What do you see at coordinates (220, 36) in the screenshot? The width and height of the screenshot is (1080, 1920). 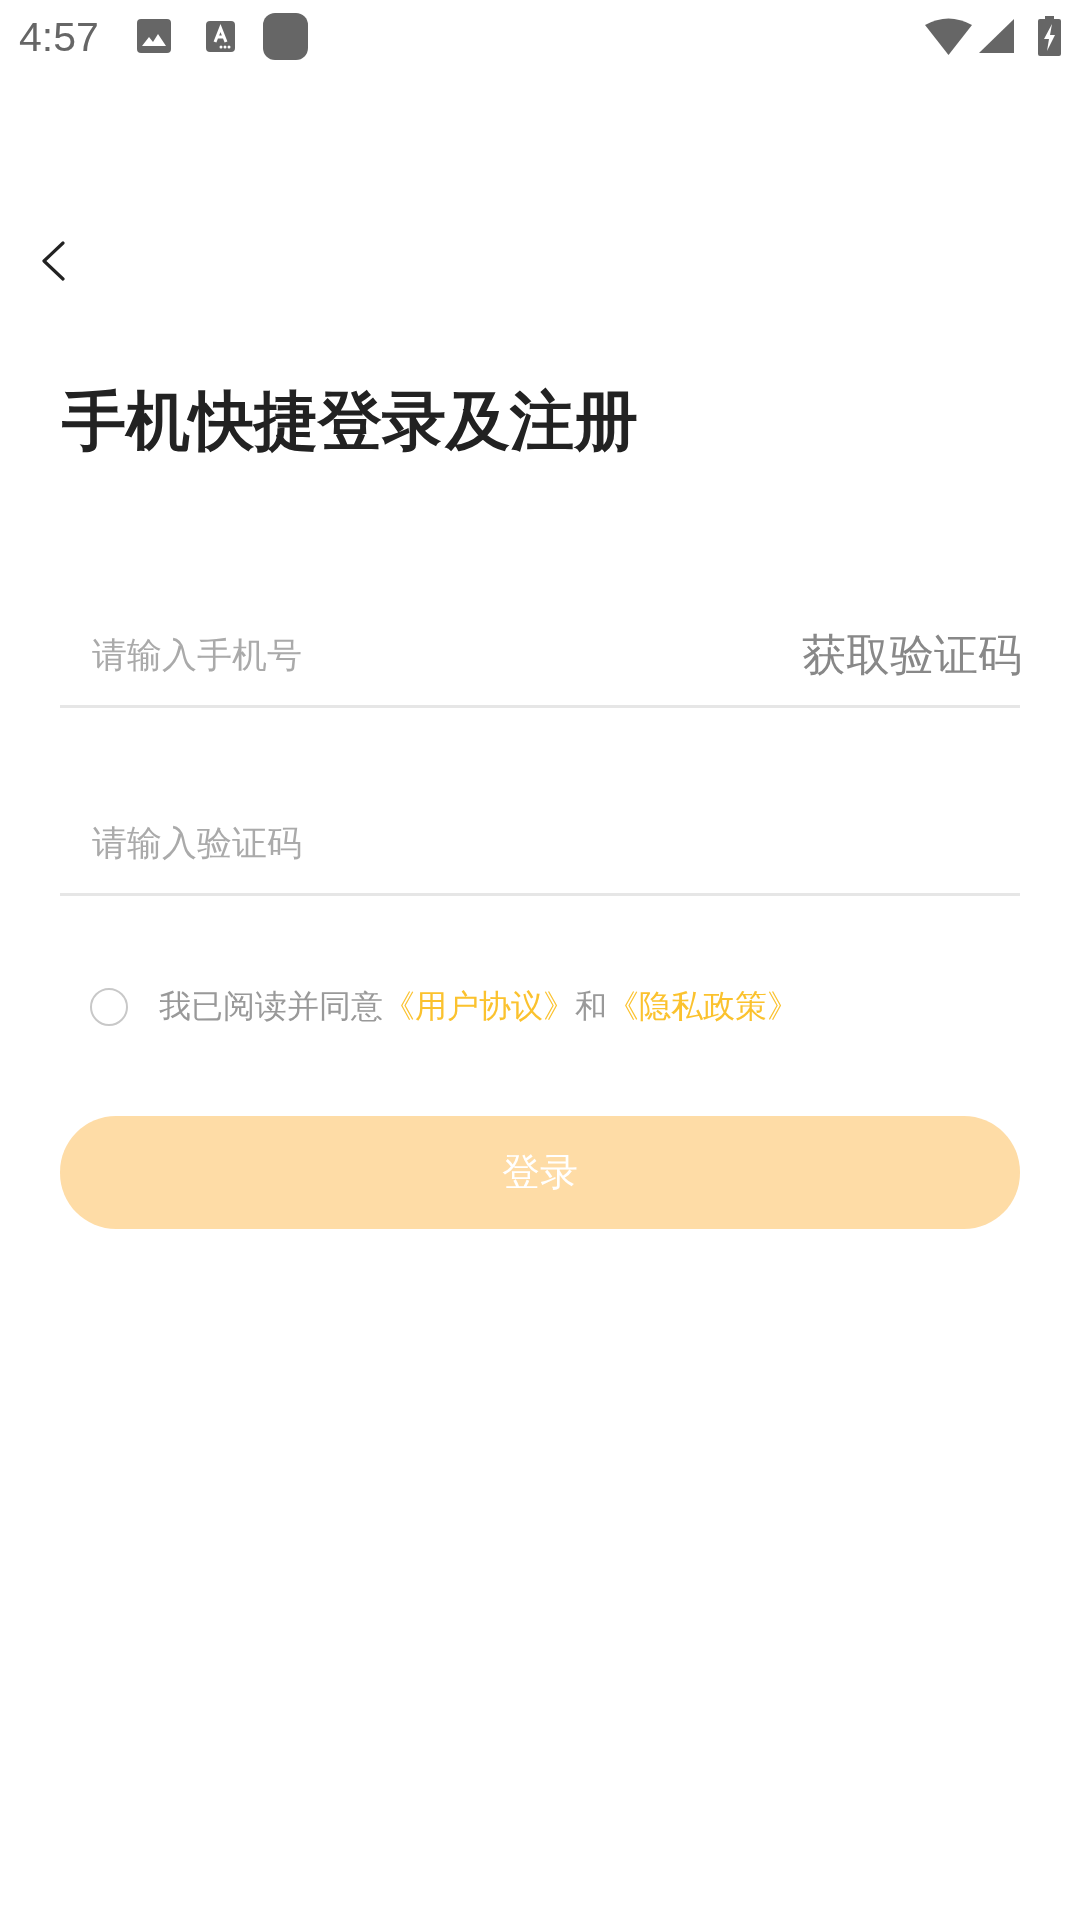 I see `notification-icon` at bounding box center [220, 36].